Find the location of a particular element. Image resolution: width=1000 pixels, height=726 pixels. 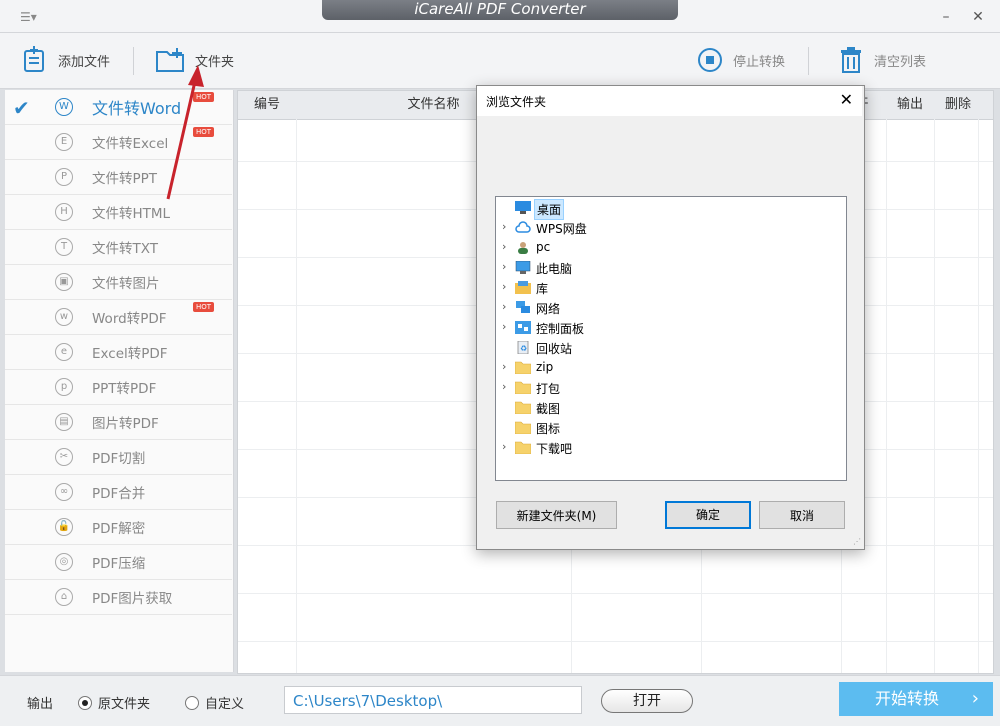

cloud-icon is located at coordinates (523, 227).